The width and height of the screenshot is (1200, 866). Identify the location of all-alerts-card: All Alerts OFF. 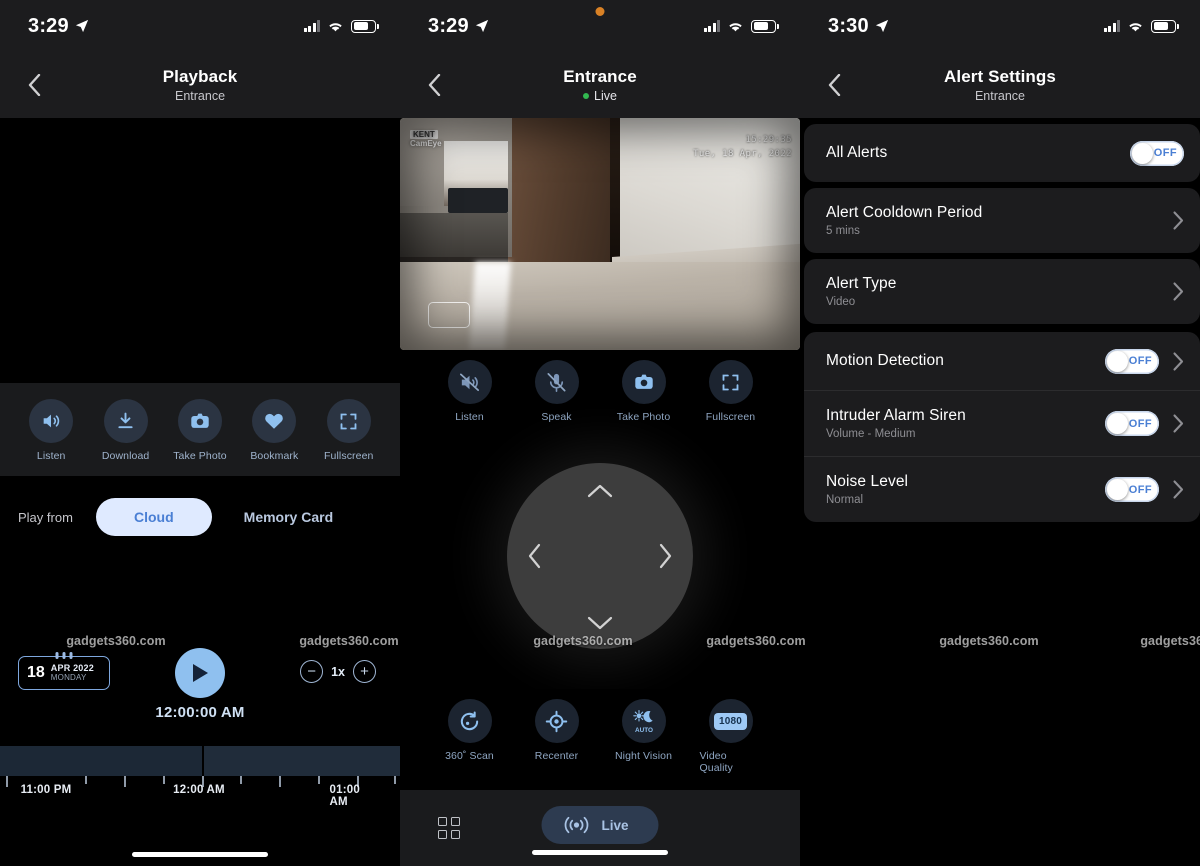
(1002, 153).